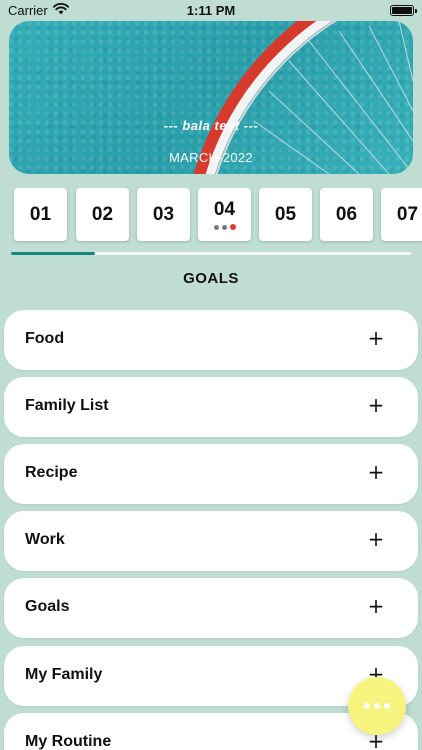  What do you see at coordinates (211, 608) in the screenshot?
I see `goal-item-goals: Goals +` at bounding box center [211, 608].